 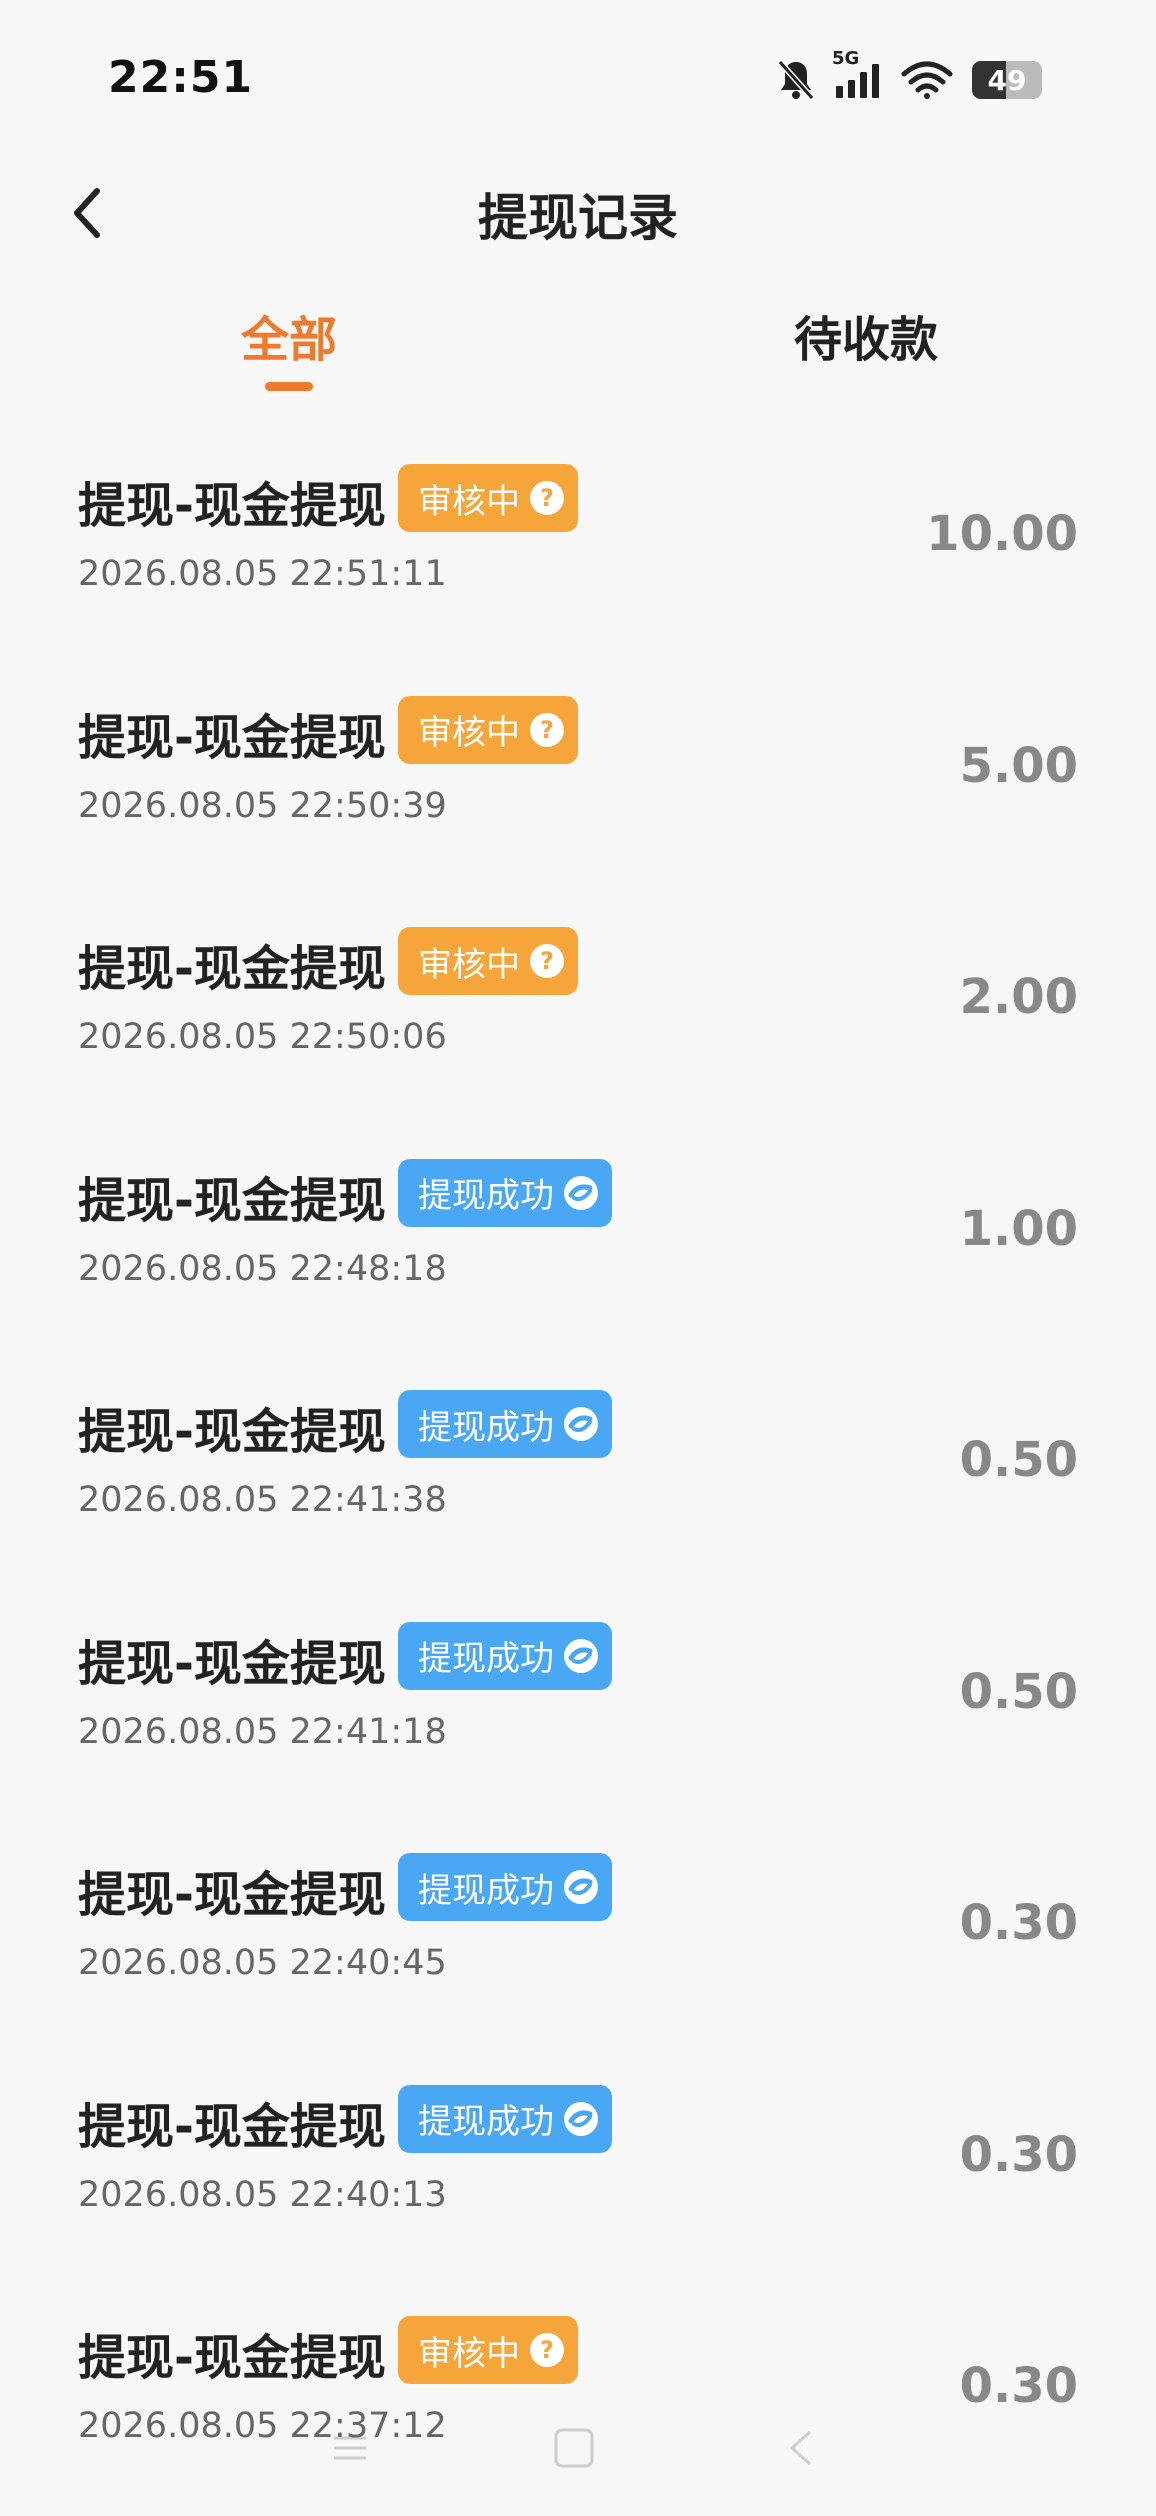 What do you see at coordinates (578, 1937) in the screenshot?
I see `list-item: 提现-现金提现 提现成功 2026.08.05 22:40:45 0.30` at bounding box center [578, 1937].